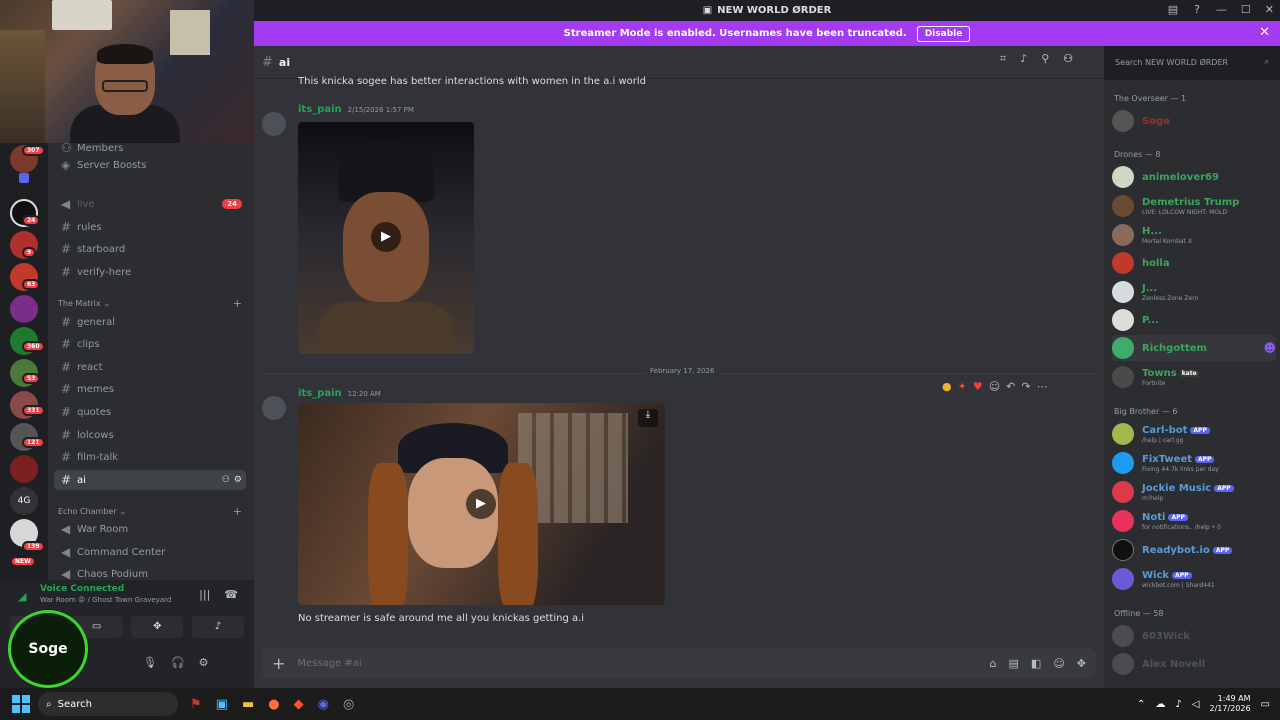  I want to click on minimize-icon: —, so click(1221, 9).